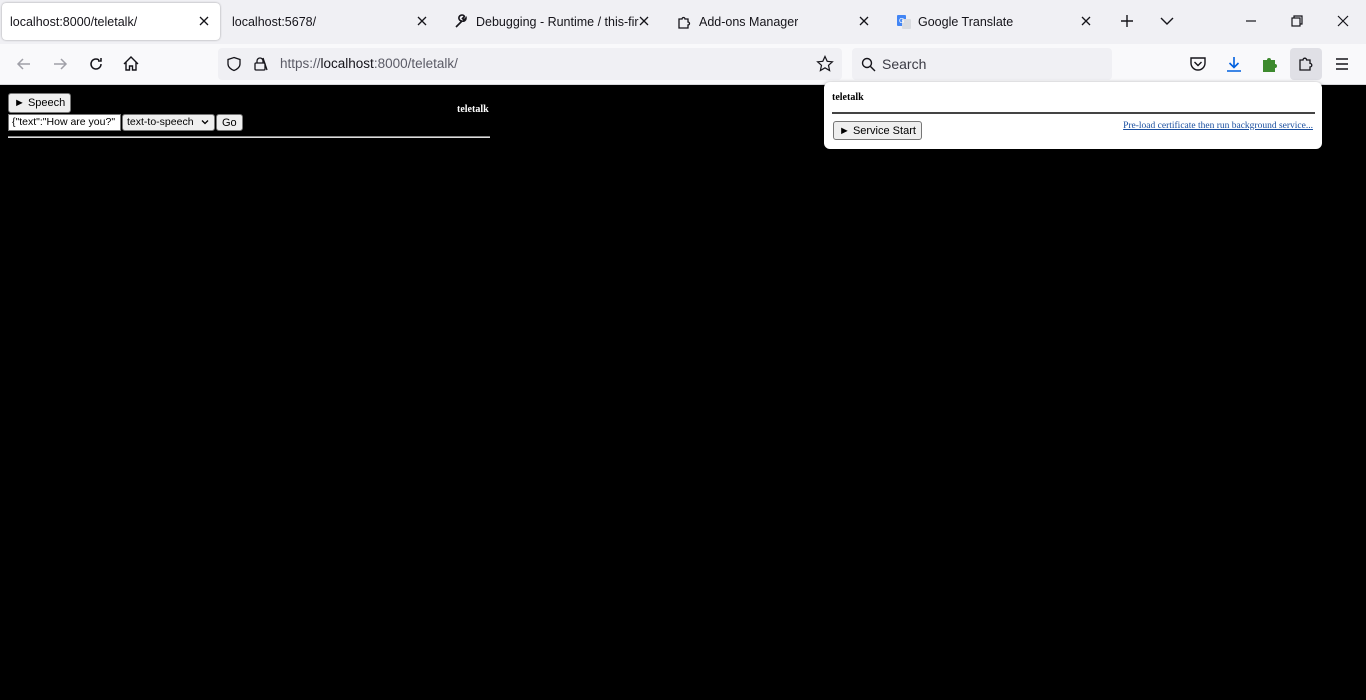 The image size is (1366, 700). What do you see at coordinates (24, 64) in the screenshot?
I see `back-icon` at bounding box center [24, 64].